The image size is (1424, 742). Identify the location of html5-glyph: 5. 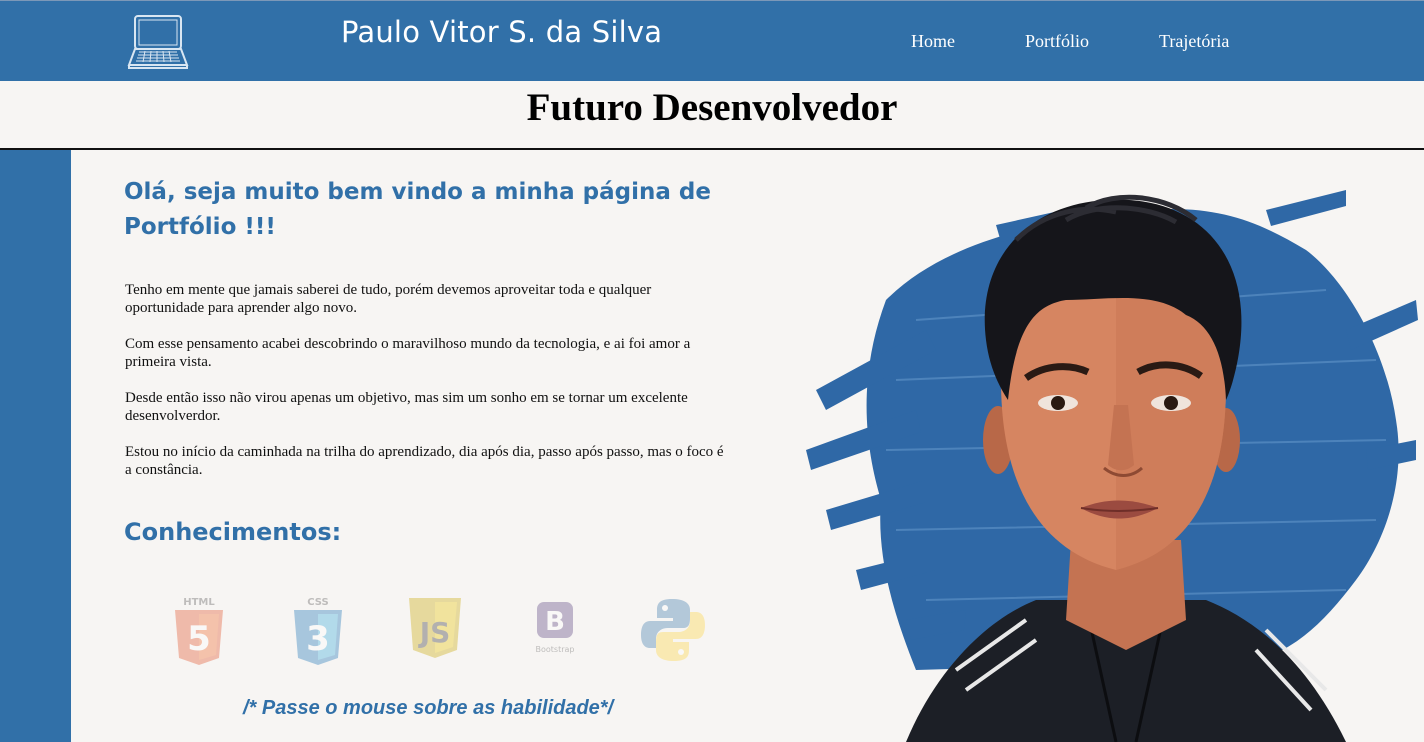
(199, 639).